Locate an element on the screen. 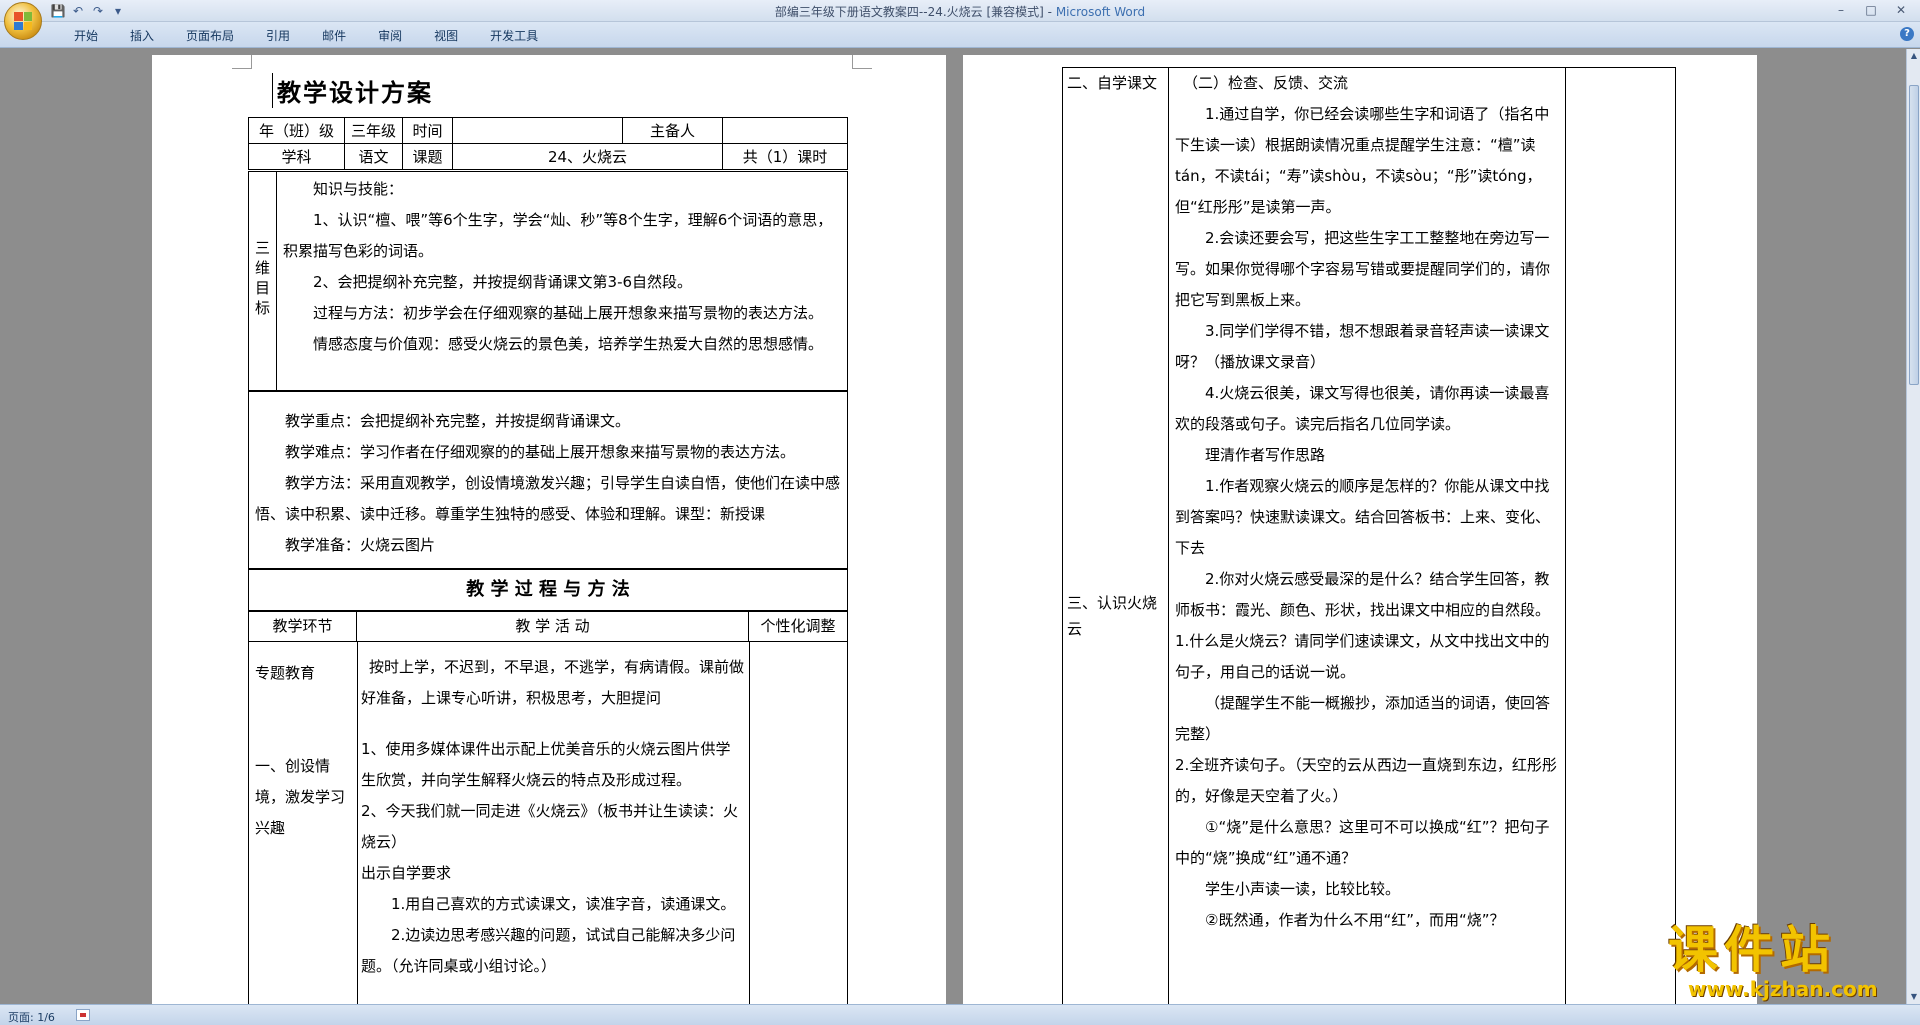 Image resolution: width=1920 pixels, height=1025 pixels. goal-item: 过程与方法：初步学会在仔细观察的基础上展开想象来描写景物的表达方法。 is located at coordinates (568, 313).